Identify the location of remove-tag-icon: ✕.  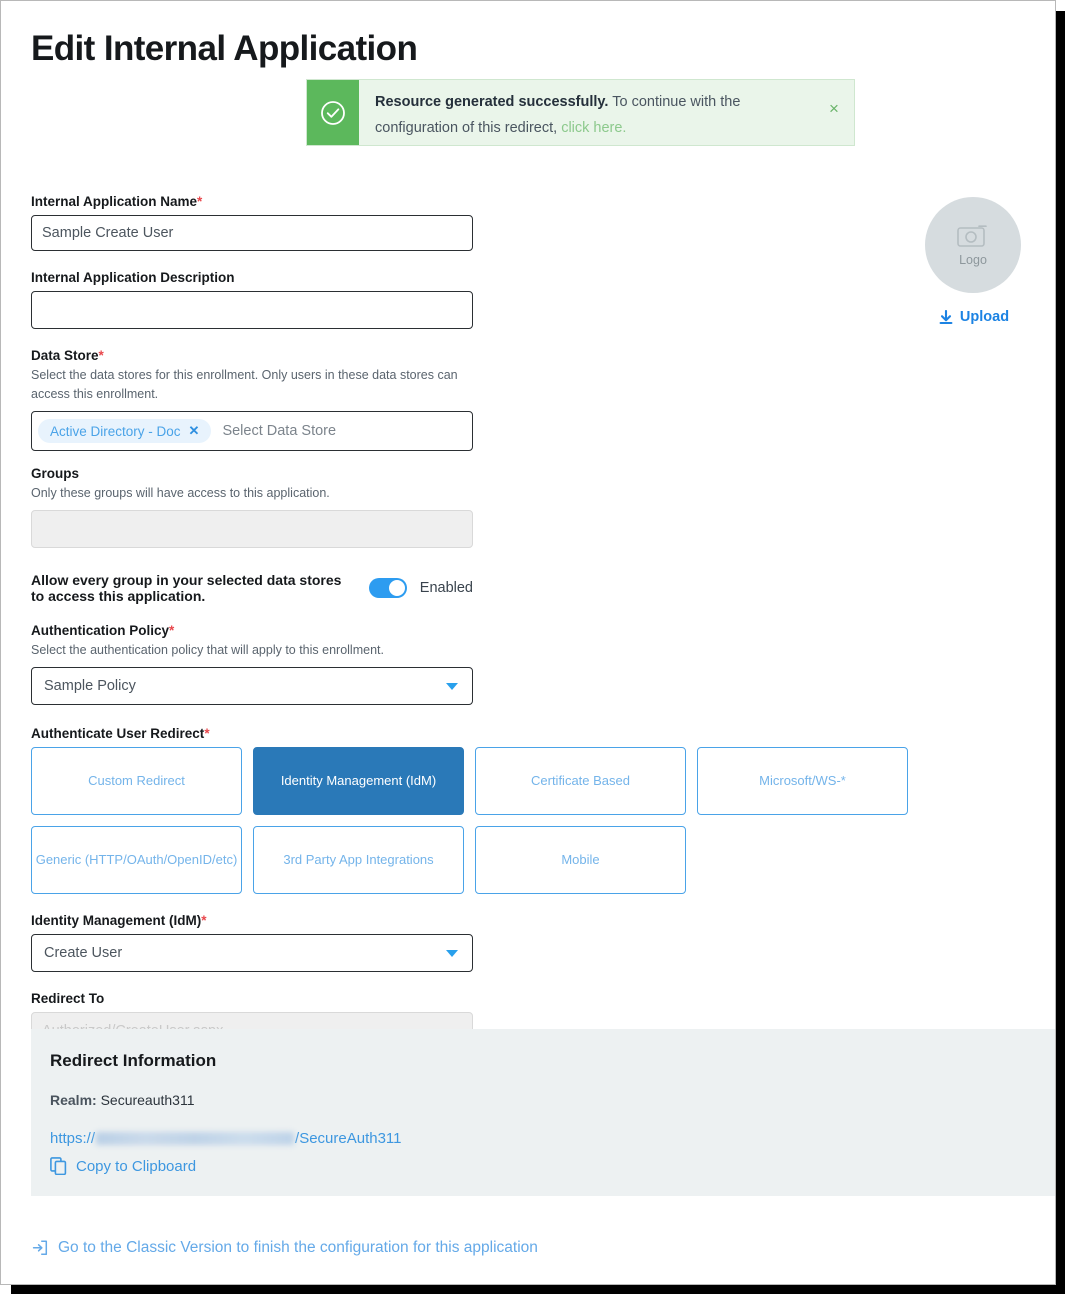
(194, 431).